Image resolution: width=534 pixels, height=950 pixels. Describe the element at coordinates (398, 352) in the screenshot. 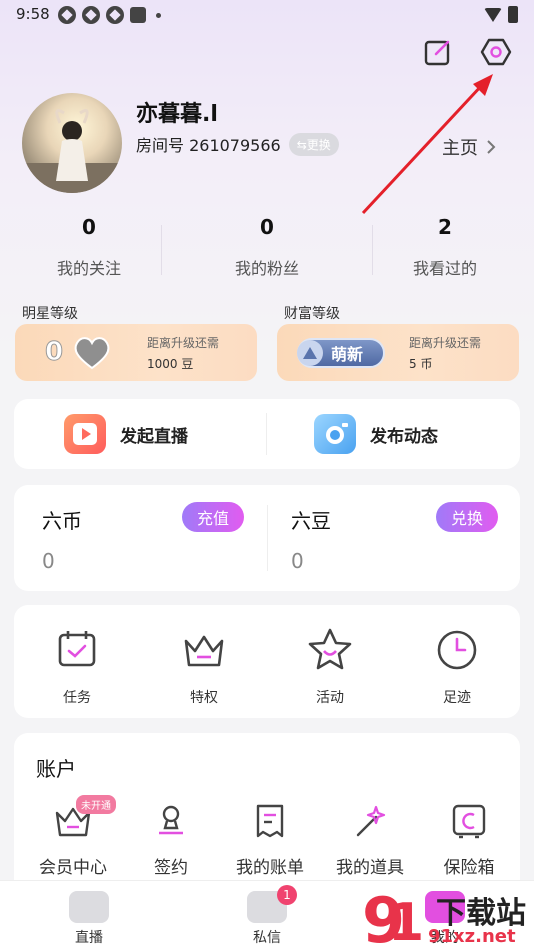

I see `wealth-level-card: 萌新 距离升级还需 5 币` at that location.